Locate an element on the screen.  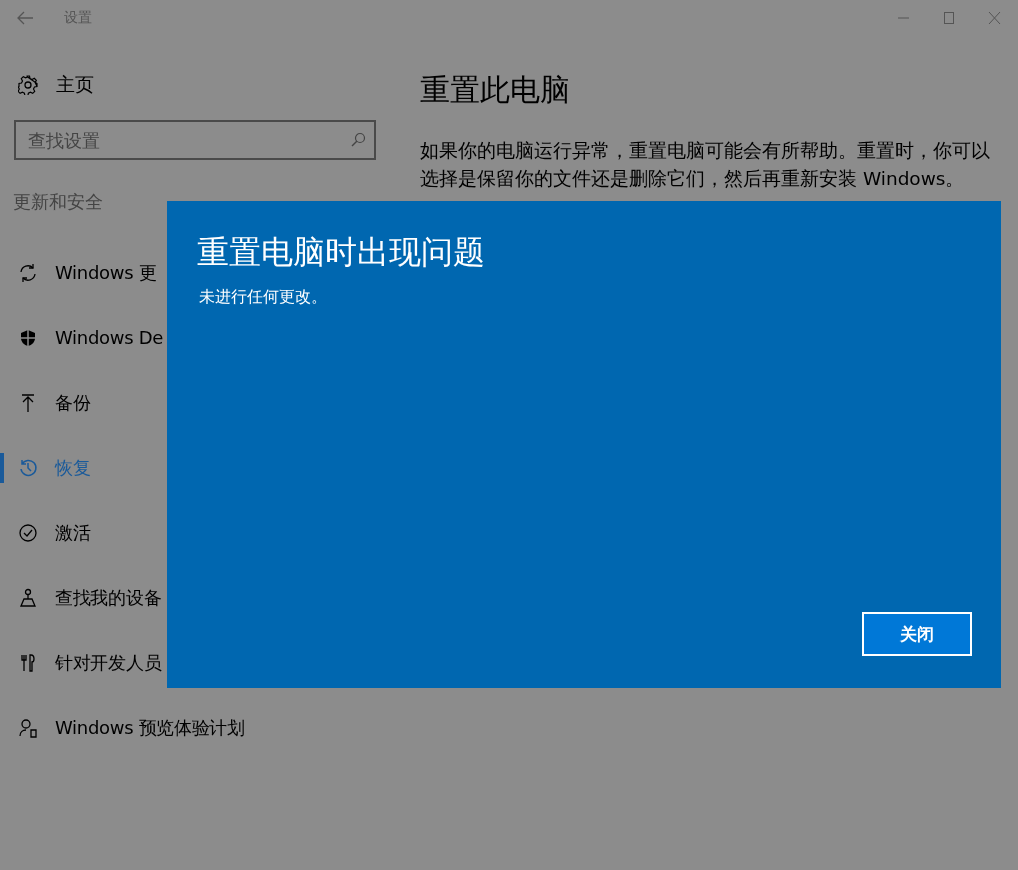
description-text: 如果你的电脑运行异常，重置电脑可能会有所帮助。重置时，你可以选择是保留你的文件还是删除它们，然后再重新安装 Windows。 is located at coordinates (705, 165).